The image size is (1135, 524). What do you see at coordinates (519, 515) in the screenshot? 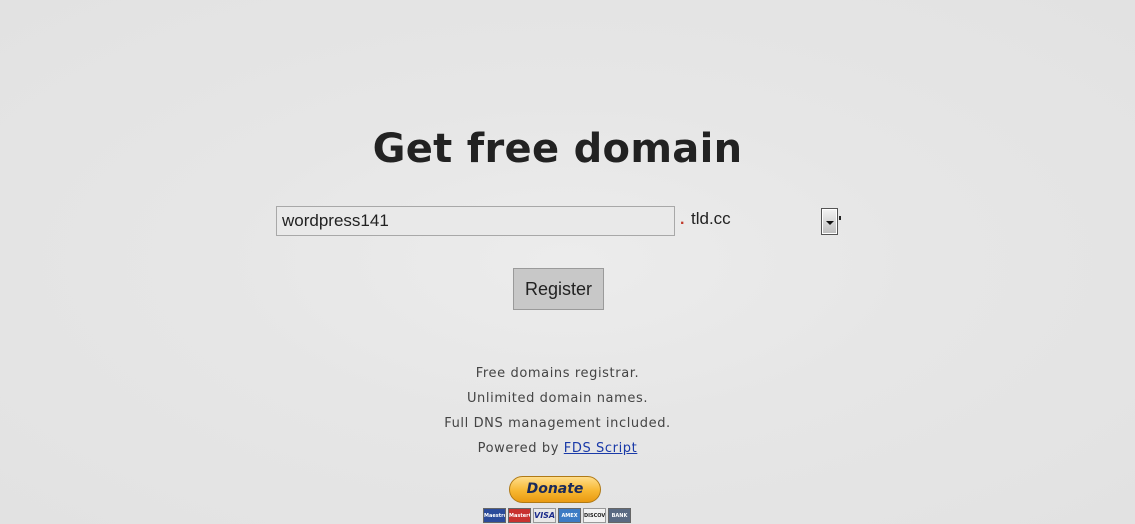
I see `mastercard-icon: MasterCard` at bounding box center [519, 515].